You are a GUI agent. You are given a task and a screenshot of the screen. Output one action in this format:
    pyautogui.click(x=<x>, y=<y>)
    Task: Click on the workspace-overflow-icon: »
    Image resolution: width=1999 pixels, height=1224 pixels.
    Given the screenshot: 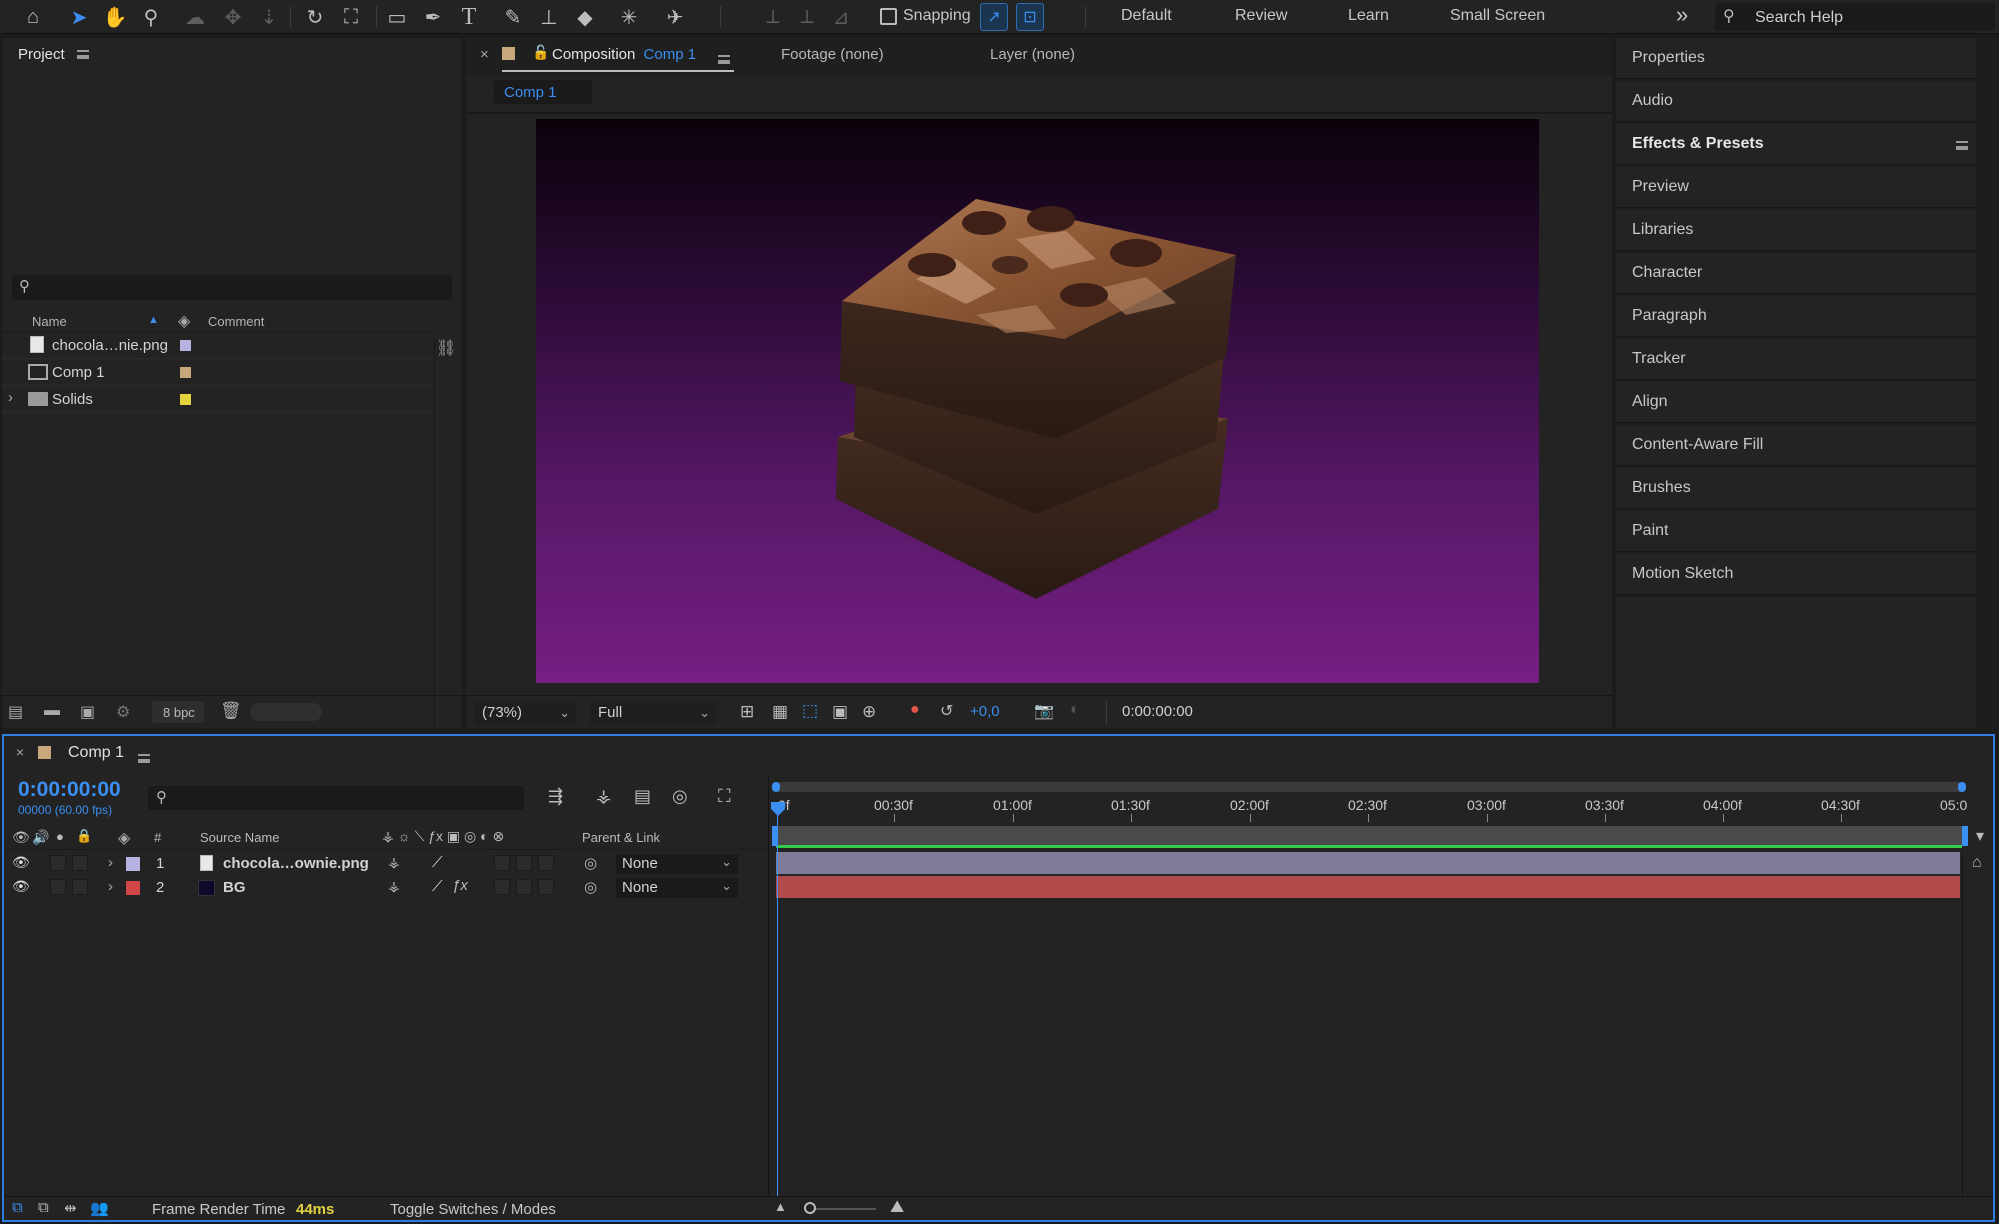 What is the action you would take?
    pyautogui.click(x=1682, y=15)
    